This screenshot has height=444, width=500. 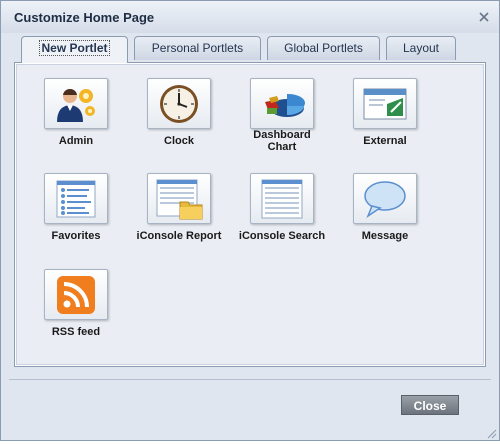 I want to click on tab-label: Global Portlets, so click(x=323, y=48).